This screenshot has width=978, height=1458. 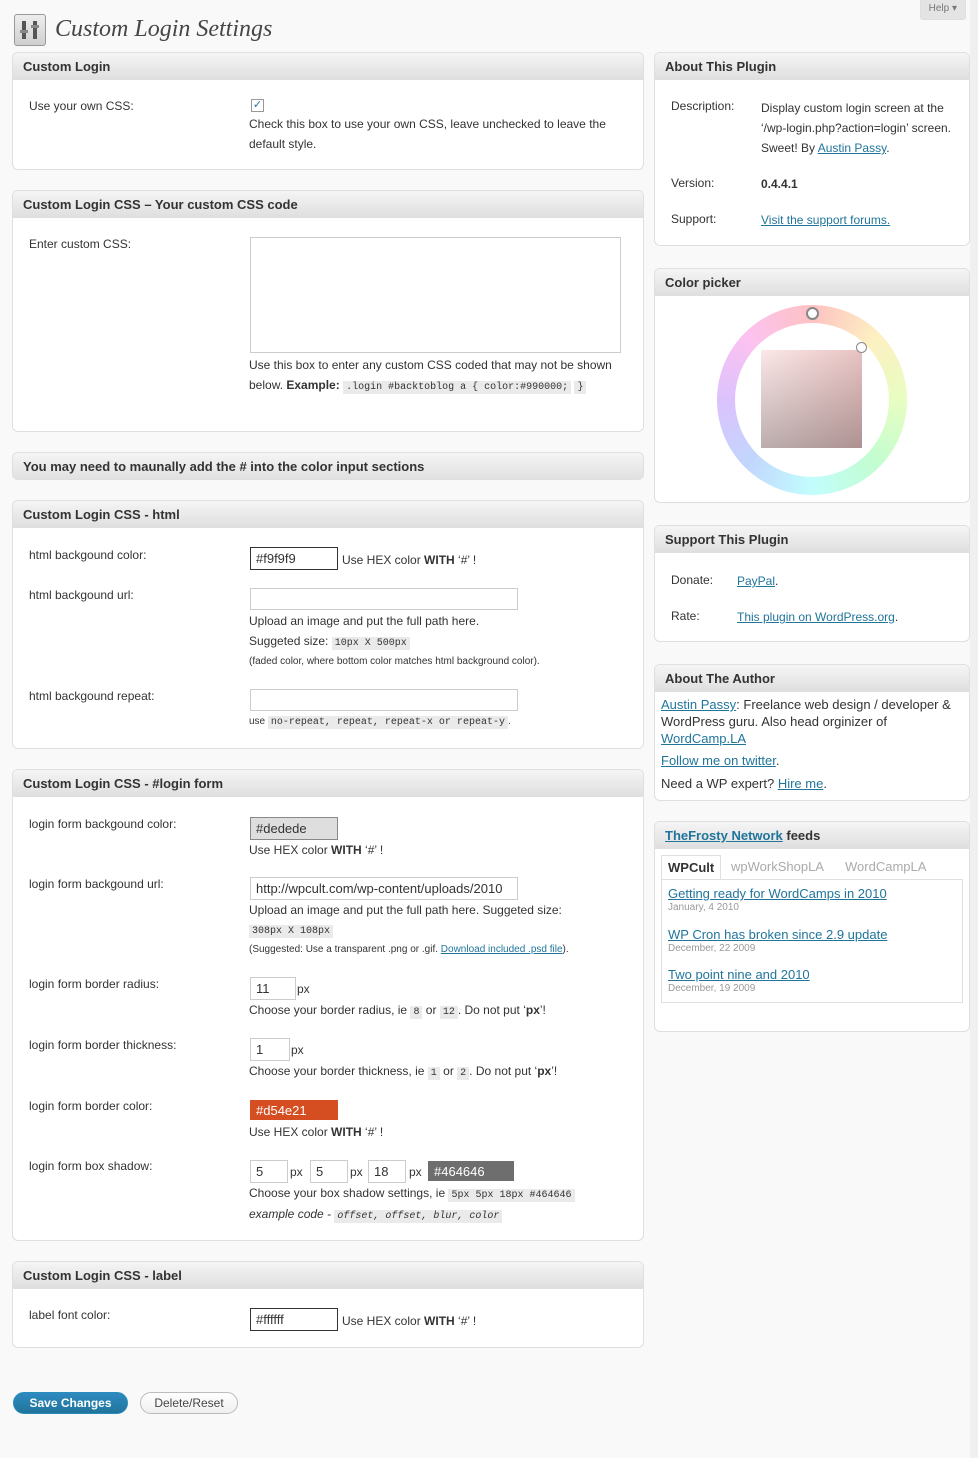 I want to click on feeds-title: TheFrosty Network feeds, so click(x=812, y=835).